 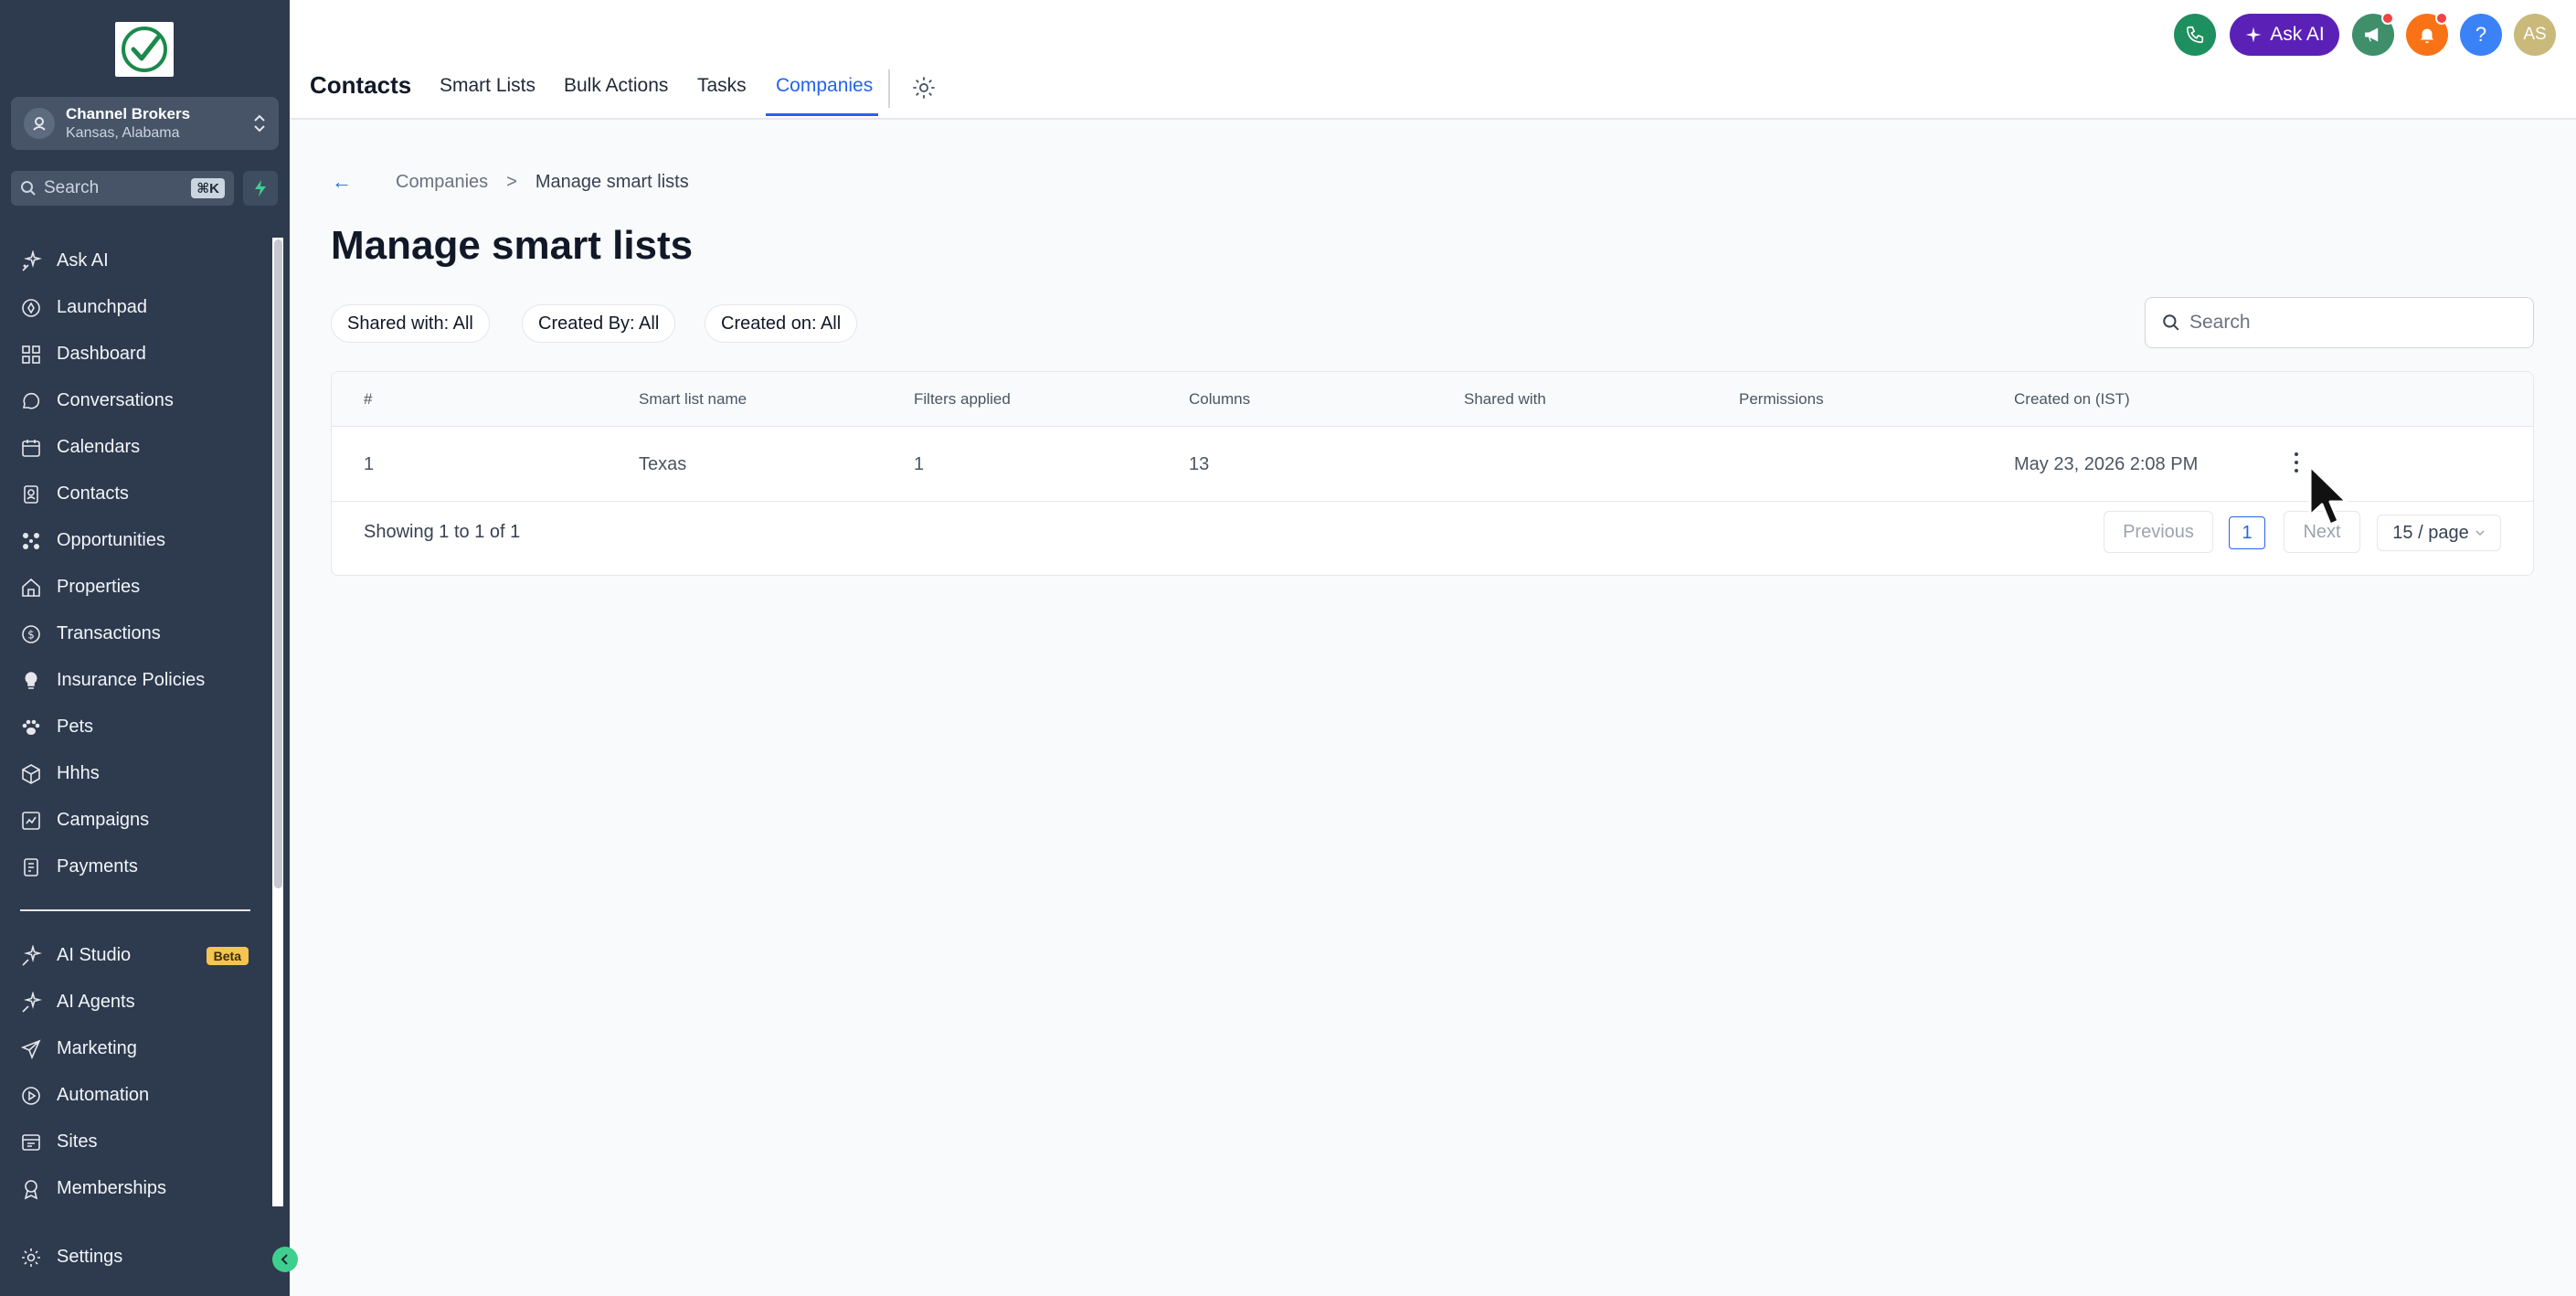 I want to click on breadcrumb-parent: Companies, so click(x=442, y=182).